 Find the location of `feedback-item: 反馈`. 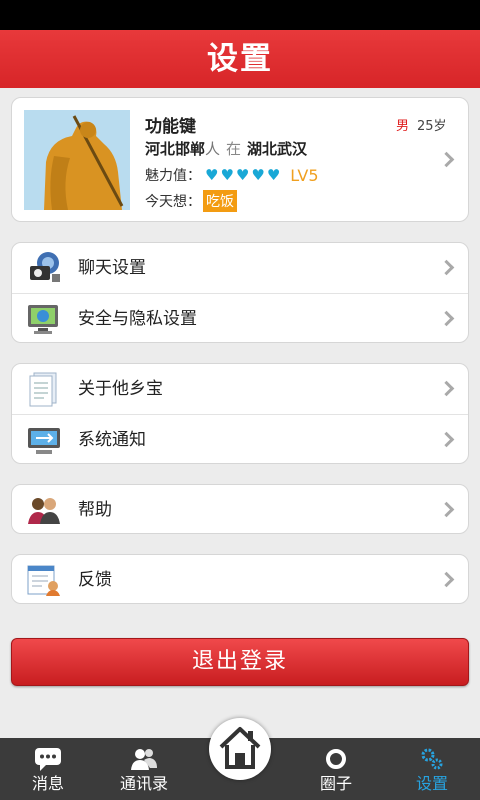

feedback-item: 反馈 is located at coordinates (240, 580).